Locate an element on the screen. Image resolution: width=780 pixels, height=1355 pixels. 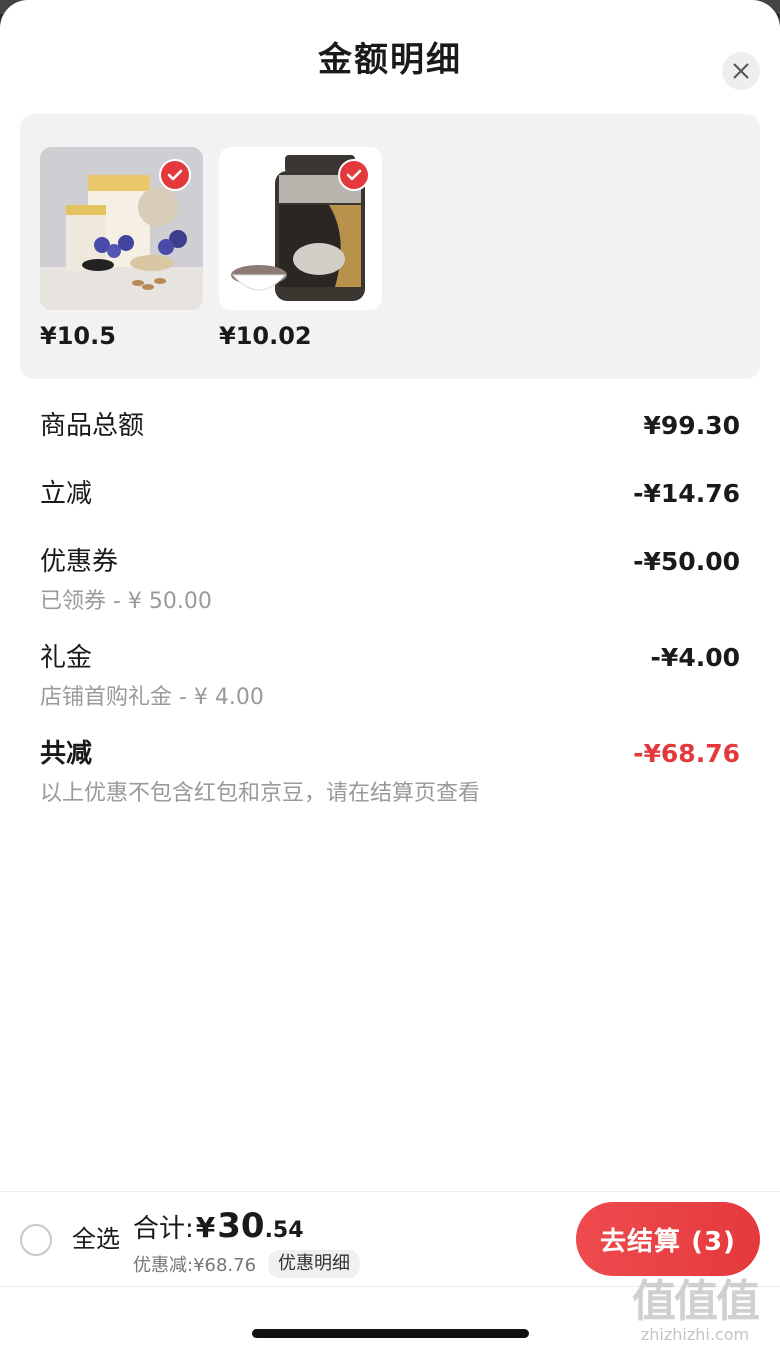
sum-label: 合计: is located at coordinates (163, 1229).